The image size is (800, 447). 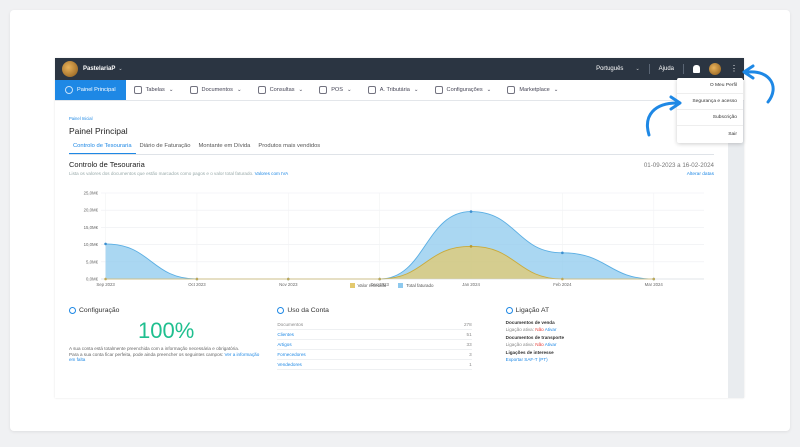 I want to click on y-tick-label: 5,0M€, so click(x=92, y=261).